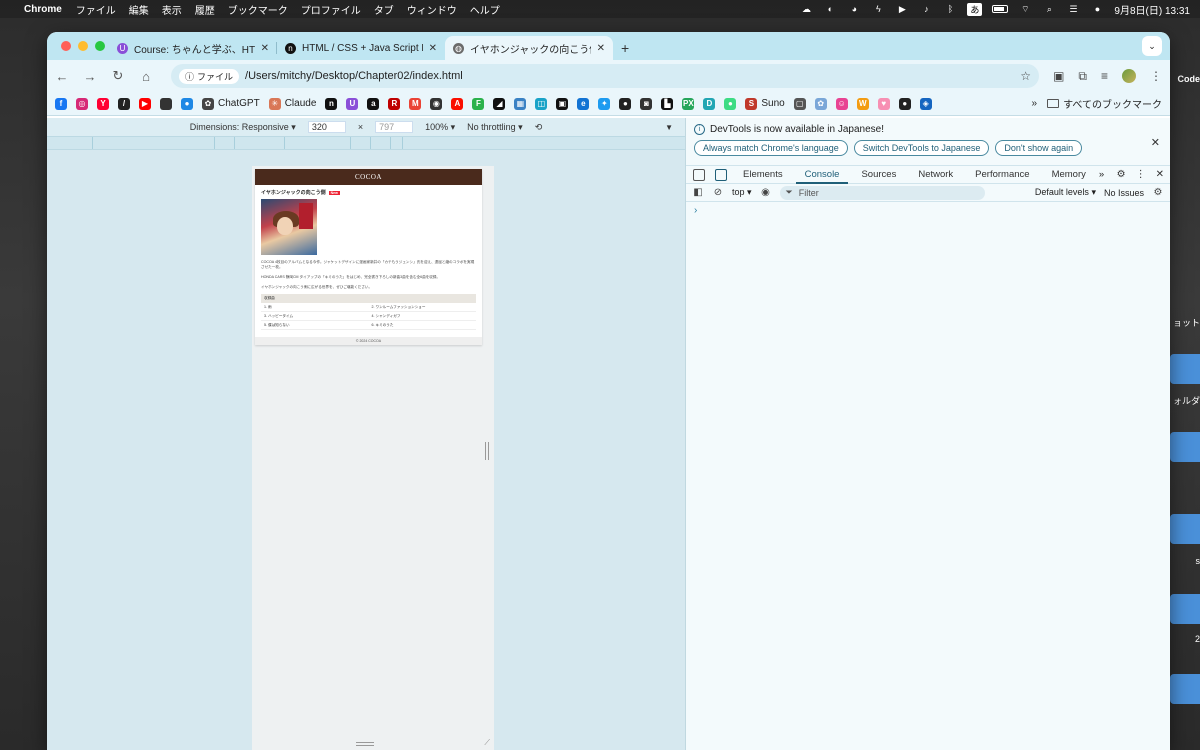  I want to click on tab-performance: Performance, so click(1002, 175).